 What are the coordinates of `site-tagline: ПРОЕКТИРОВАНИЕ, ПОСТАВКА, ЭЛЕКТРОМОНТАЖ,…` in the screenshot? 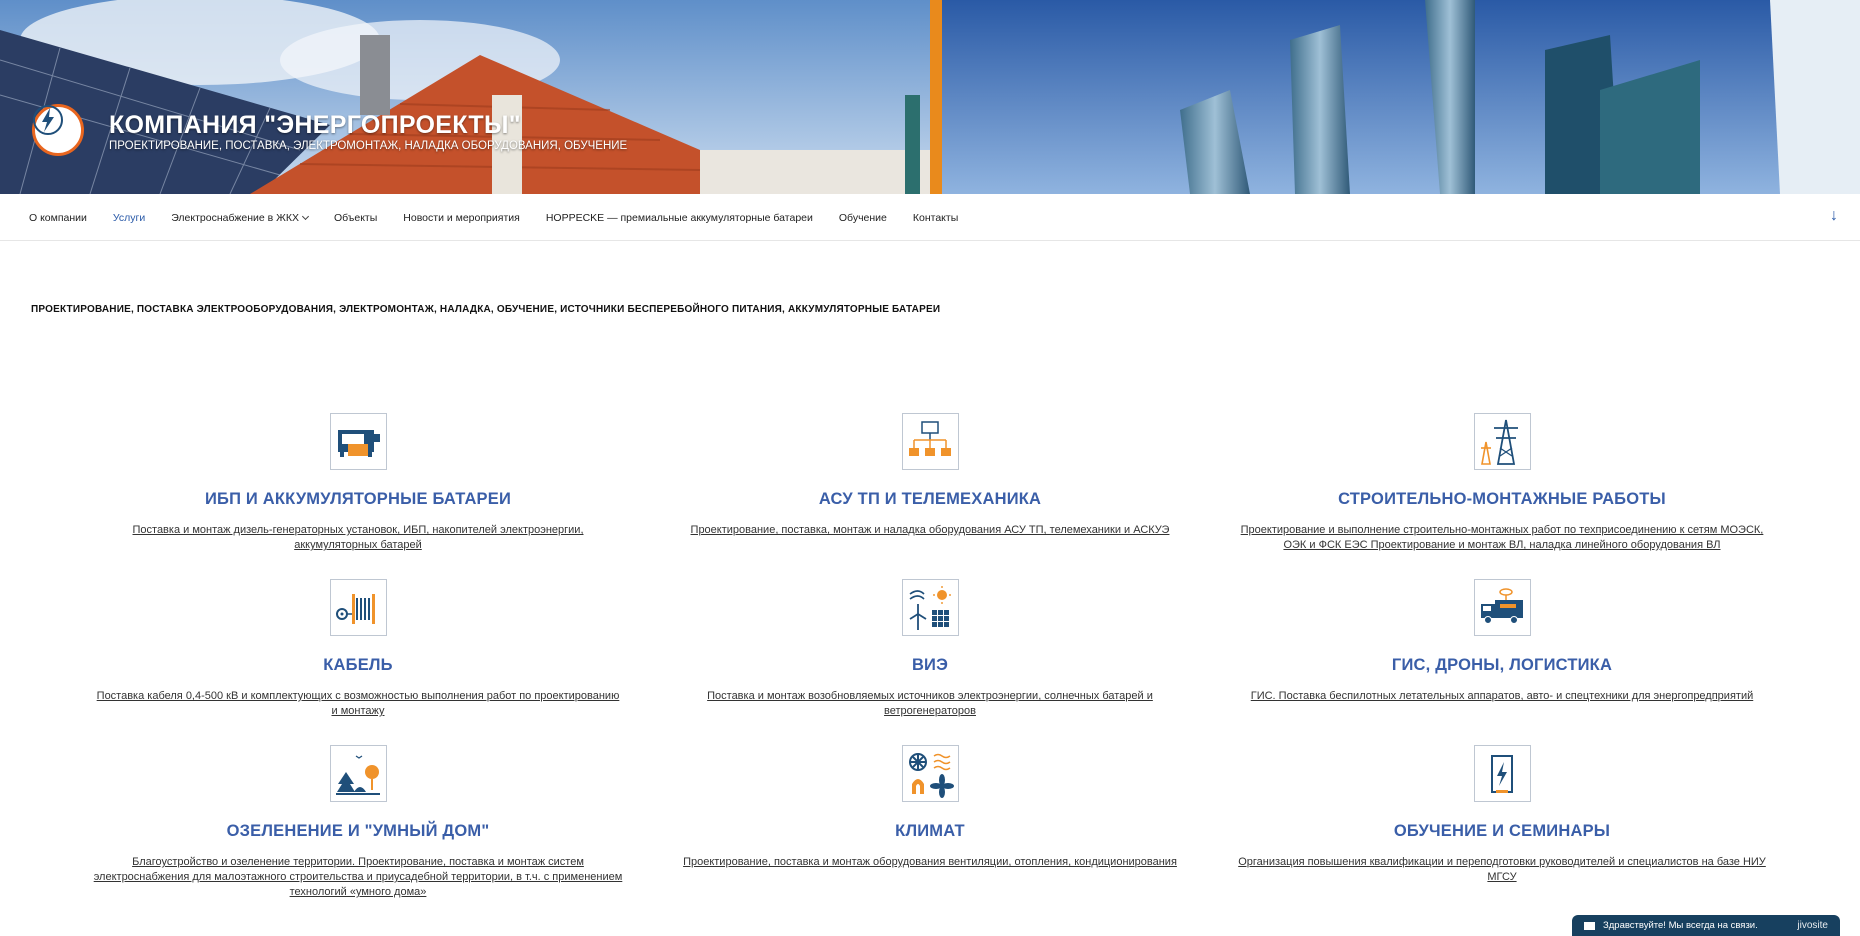 It's located at (368, 146).